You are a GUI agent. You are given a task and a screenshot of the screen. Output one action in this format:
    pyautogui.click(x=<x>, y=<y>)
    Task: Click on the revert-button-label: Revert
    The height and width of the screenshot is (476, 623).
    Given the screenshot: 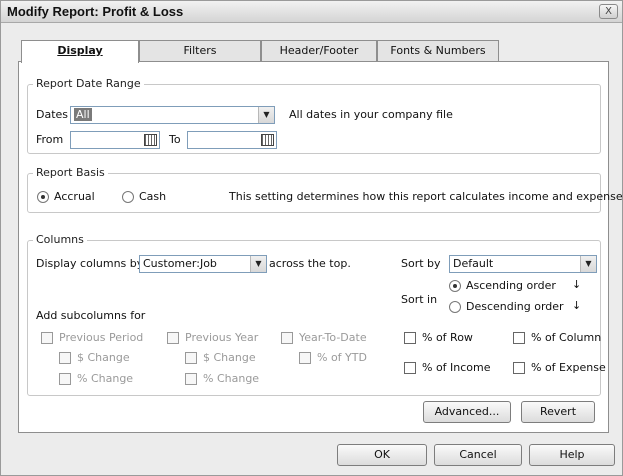 What is the action you would take?
    pyautogui.click(x=558, y=411)
    